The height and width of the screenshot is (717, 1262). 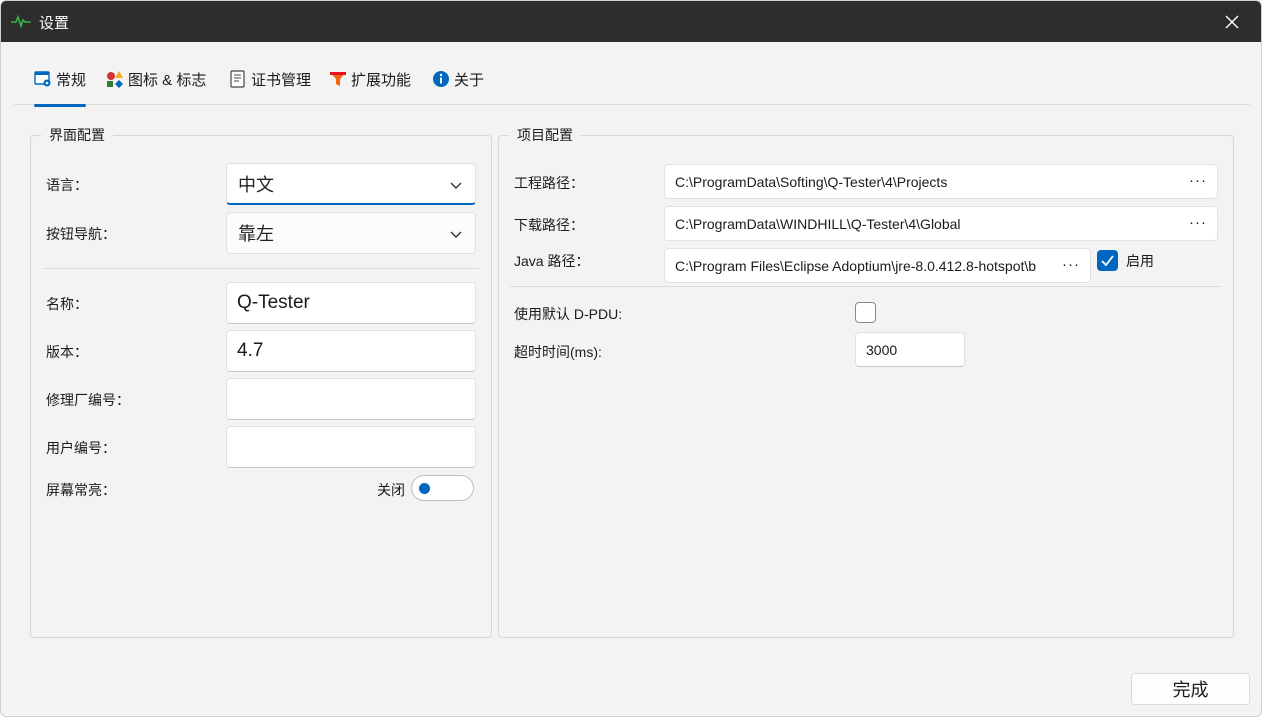 I want to click on timeout-label: 超时时间(ms):, so click(x=558, y=352).